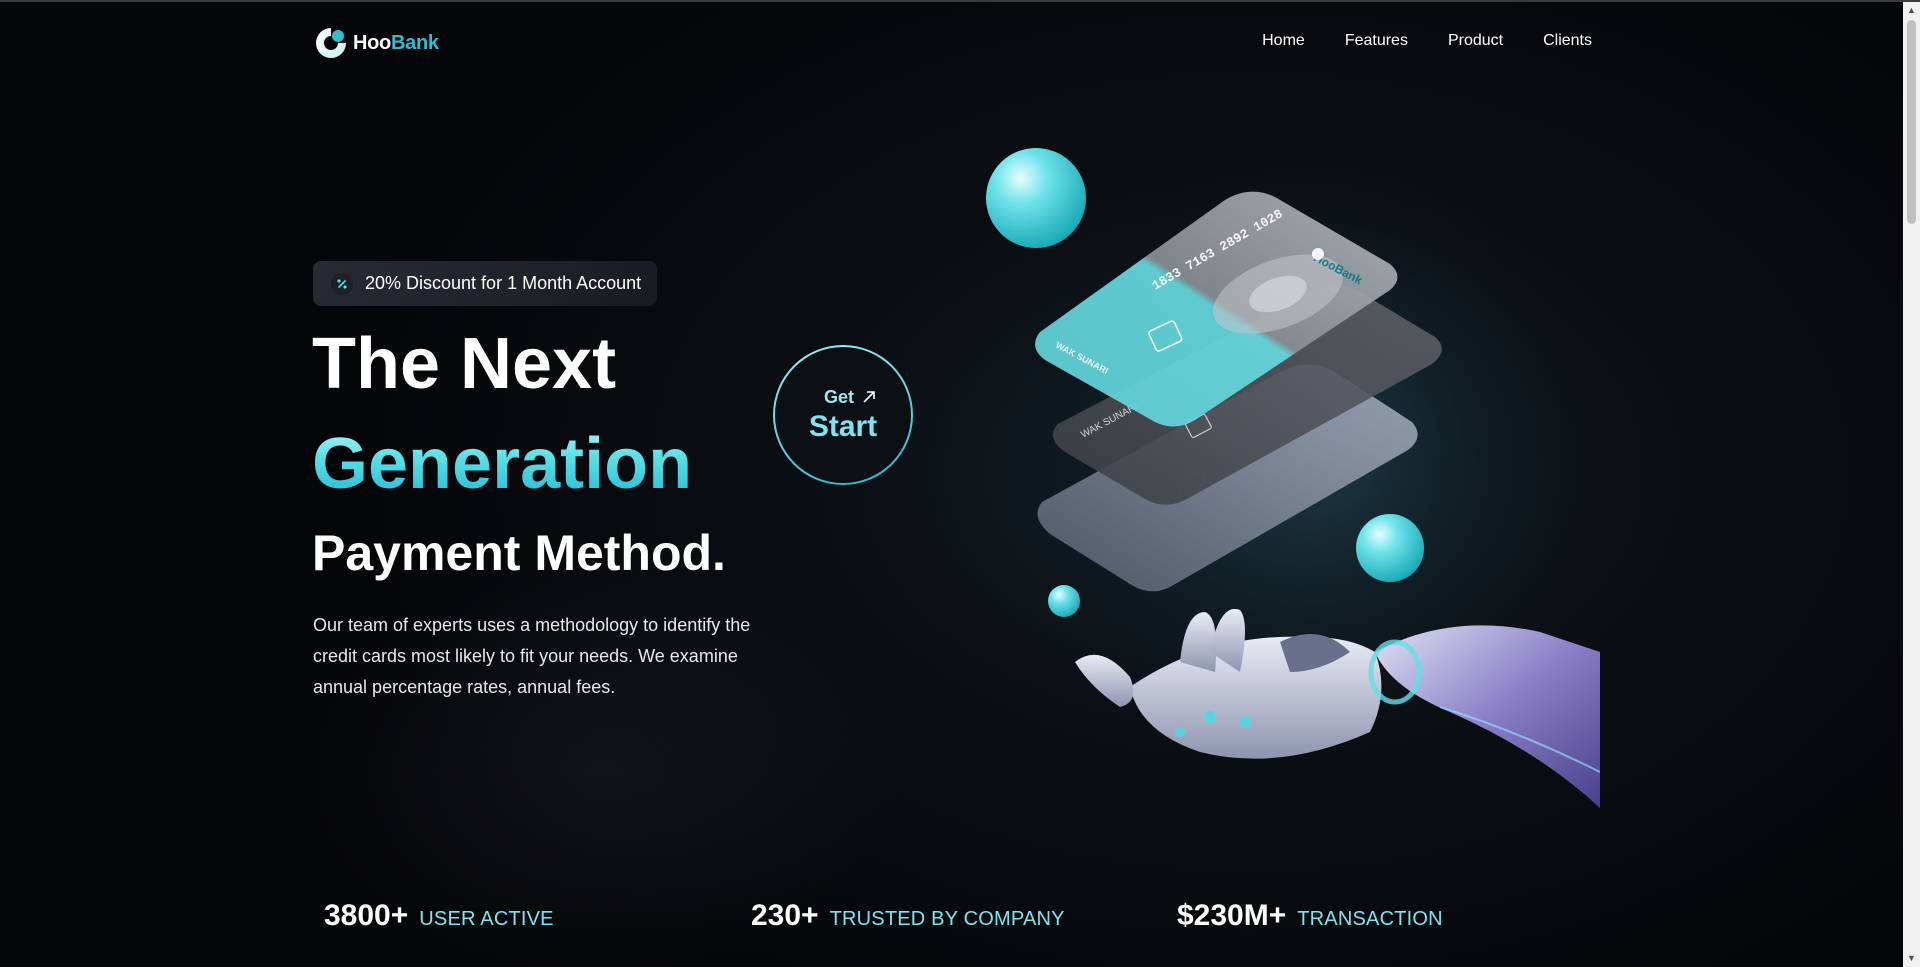 This screenshot has width=1920, height=967. I want to click on hero-title-line1: The Next, so click(464, 364).